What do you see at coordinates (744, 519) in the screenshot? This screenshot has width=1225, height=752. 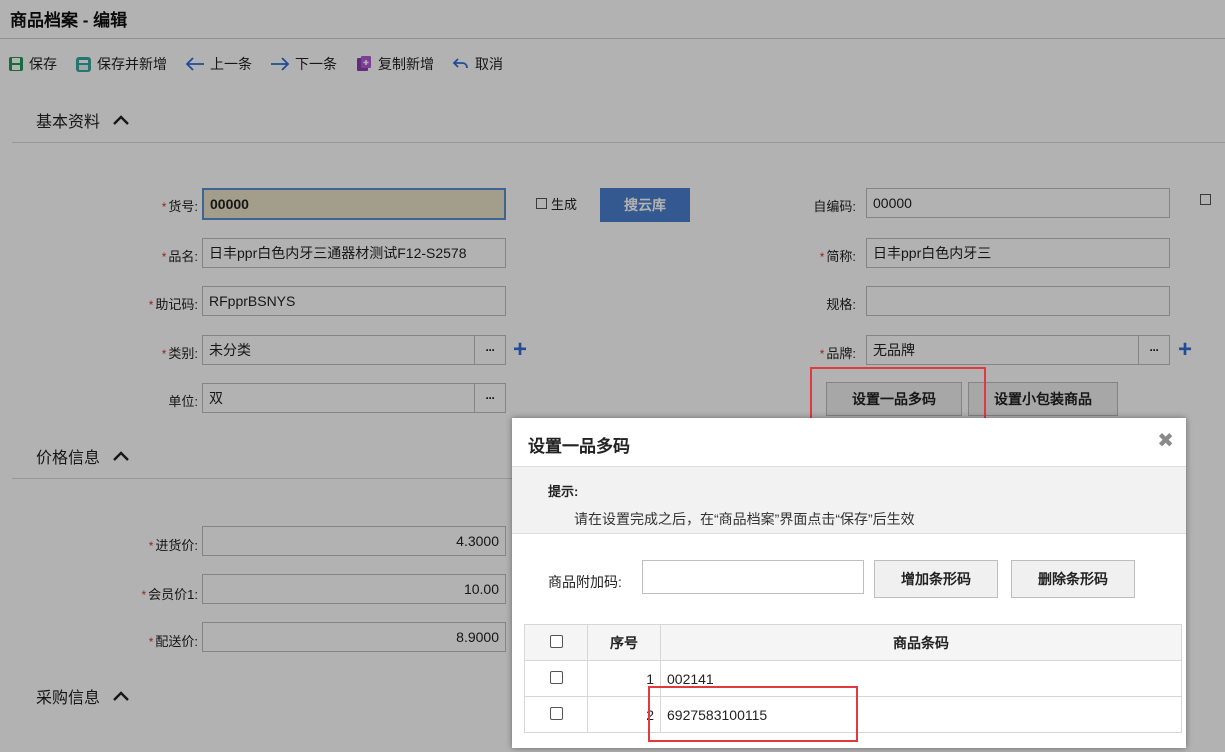 I see `tip-text: 请在设置完成之后，在“商品档案”界面点击“保存”后生效` at bounding box center [744, 519].